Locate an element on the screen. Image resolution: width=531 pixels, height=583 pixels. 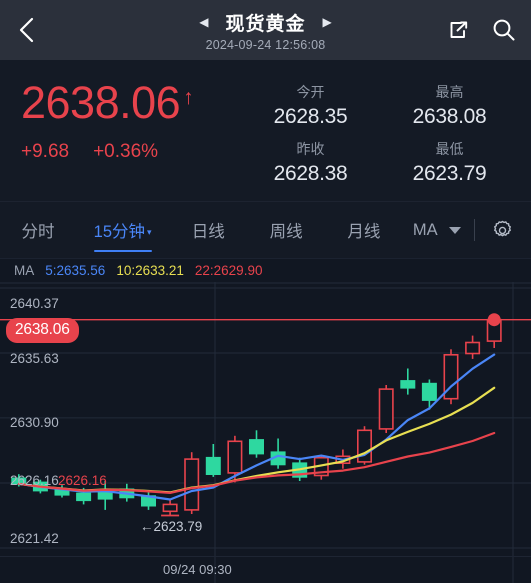
tab-daily-label: 日线 is located at coordinates (208, 232).